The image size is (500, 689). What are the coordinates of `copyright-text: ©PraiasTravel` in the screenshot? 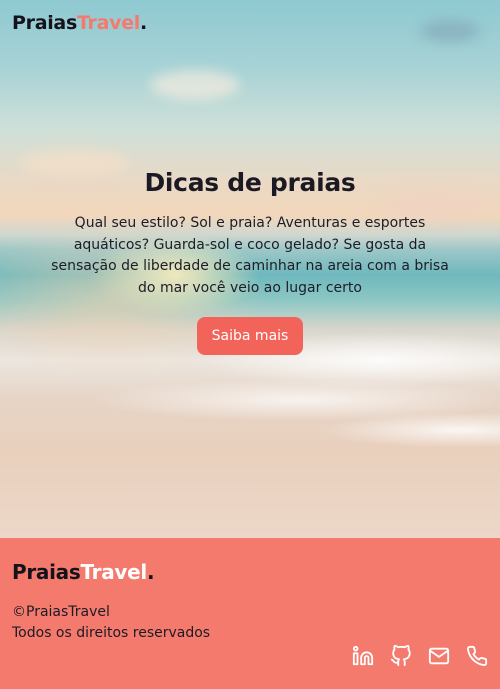 It's located at (61, 612).